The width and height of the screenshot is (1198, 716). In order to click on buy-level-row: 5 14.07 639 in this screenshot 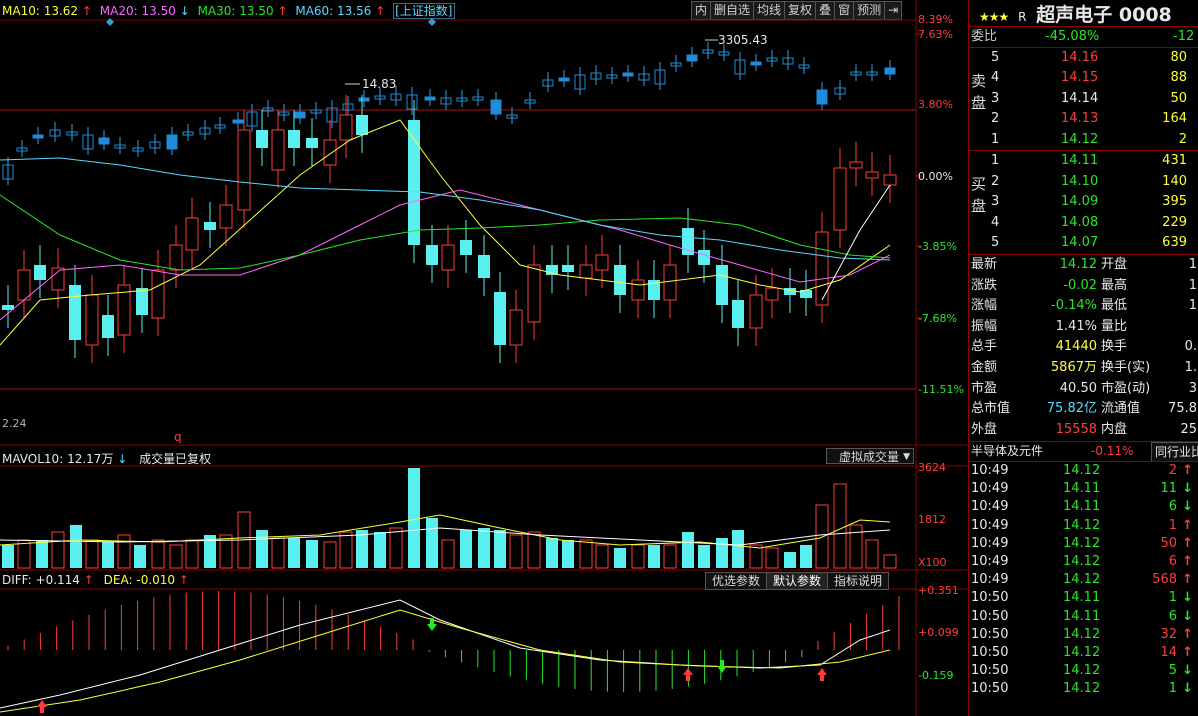, I will do `click(1083, 243)`.